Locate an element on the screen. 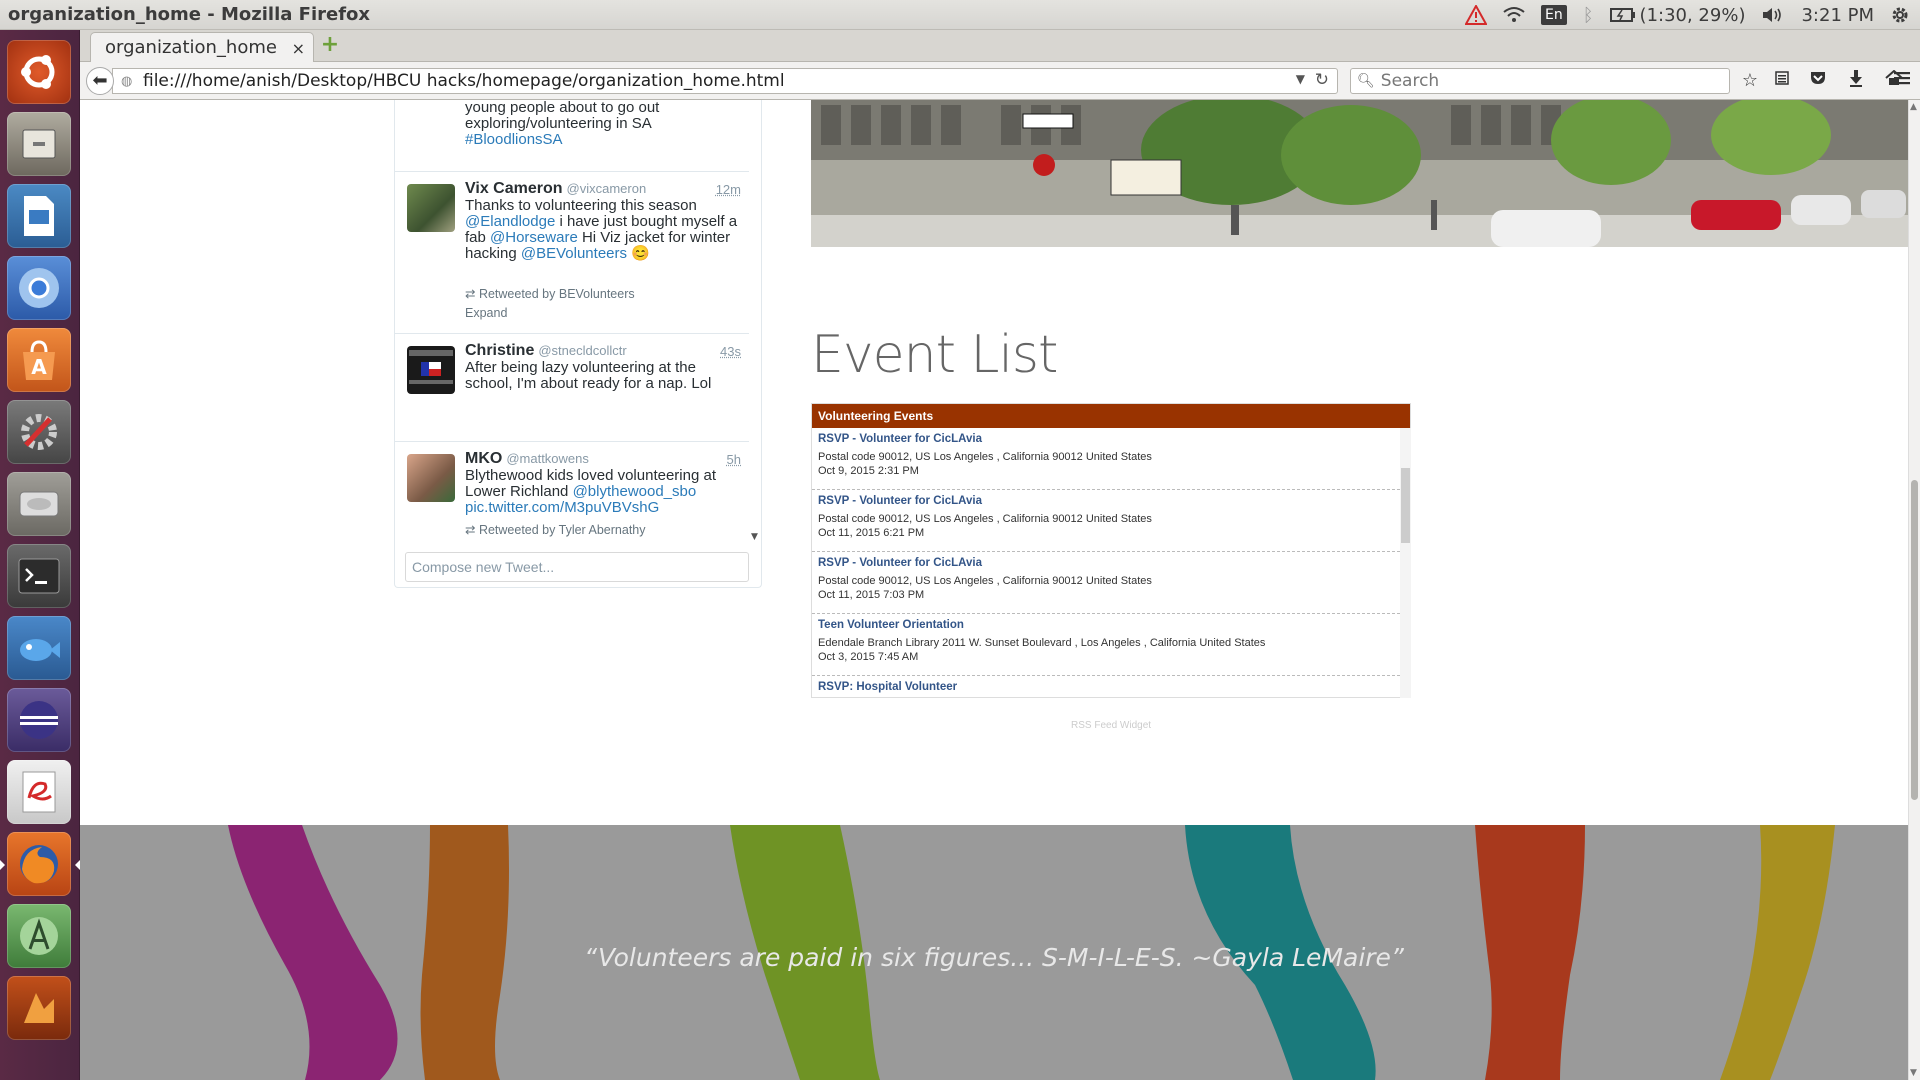 This screenshot has height=1080, width=1920. mention-link: @Elandlodge is located at coordinates (510, 221).